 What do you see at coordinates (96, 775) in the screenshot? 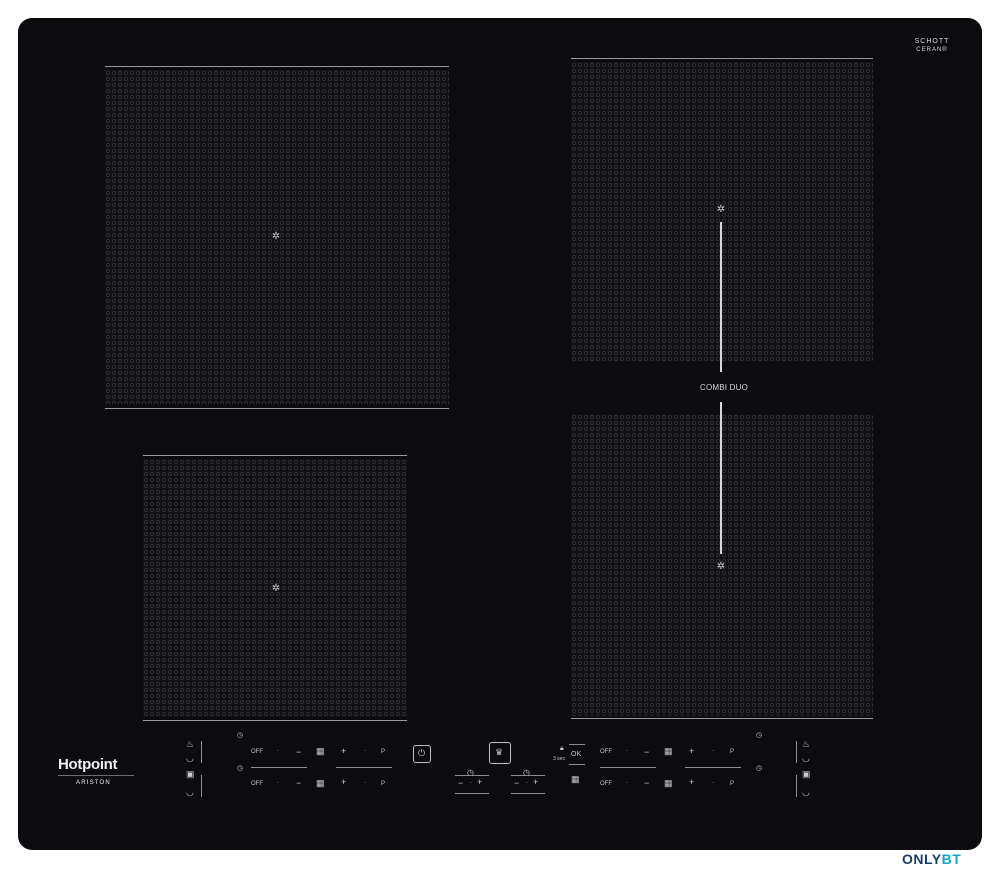
I see `brand-divider` at bounding box center [96, 775].